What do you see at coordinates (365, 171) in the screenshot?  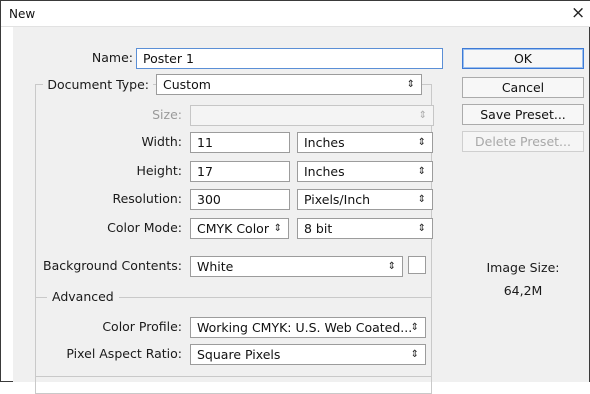 I see `height-unit-dropdown: Inches ⇕` at bounding box center [365, 171].